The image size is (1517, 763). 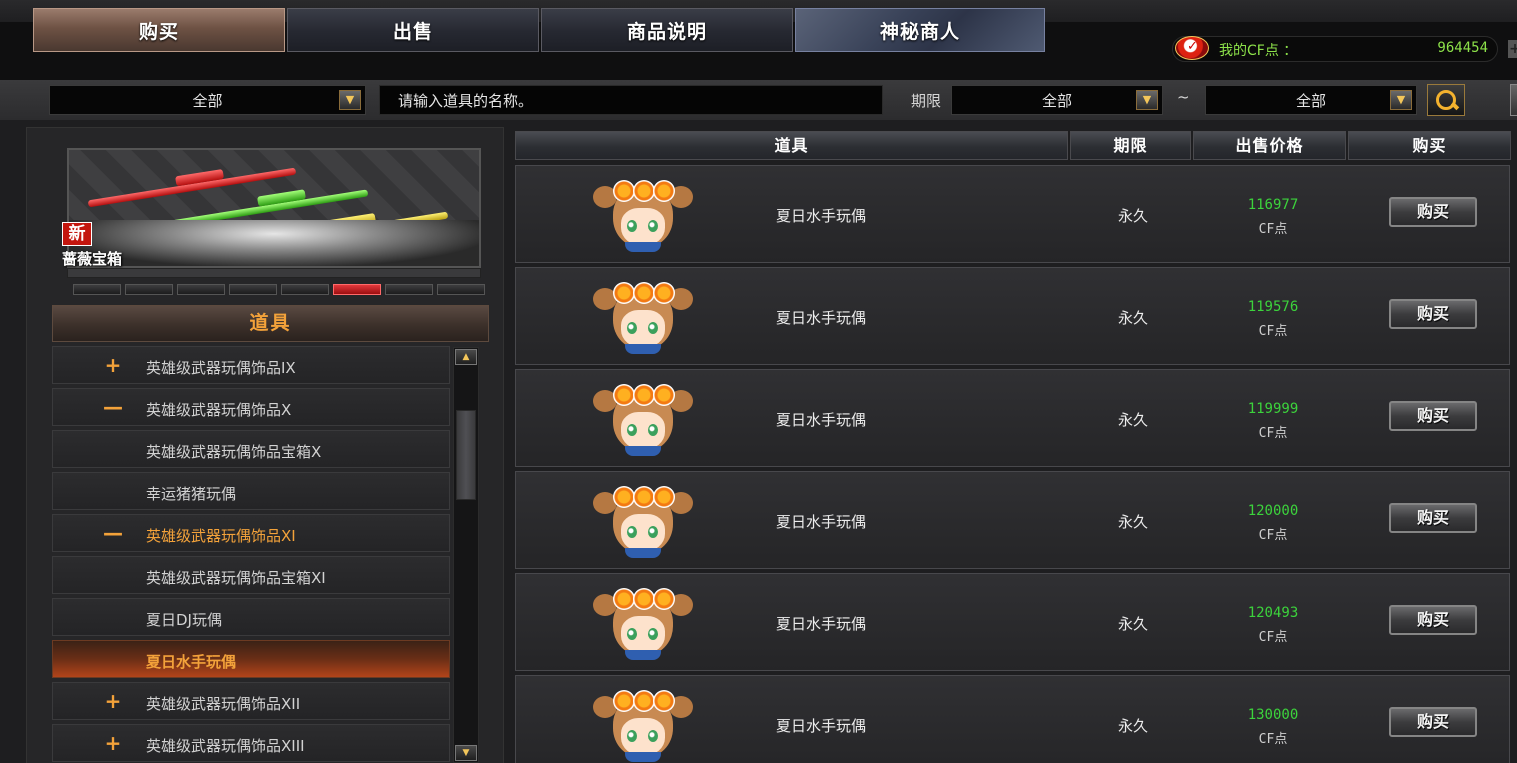 What do you see at coordinates (251, 617) in the screenshot?
I see `category-item: 夏日DJ玩偶` at bounding box center [251, 617].